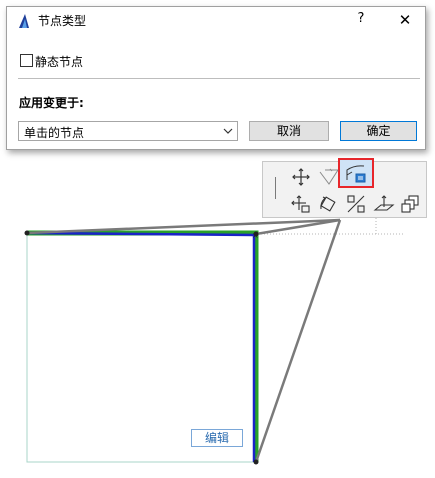  I want to click on pointer-line-bottom, so click(298, 341).